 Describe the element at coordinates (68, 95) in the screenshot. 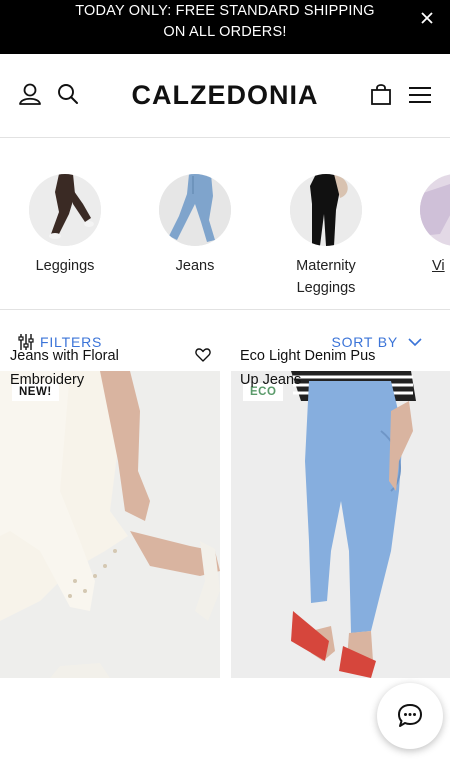

I see `search-icon` at that location.